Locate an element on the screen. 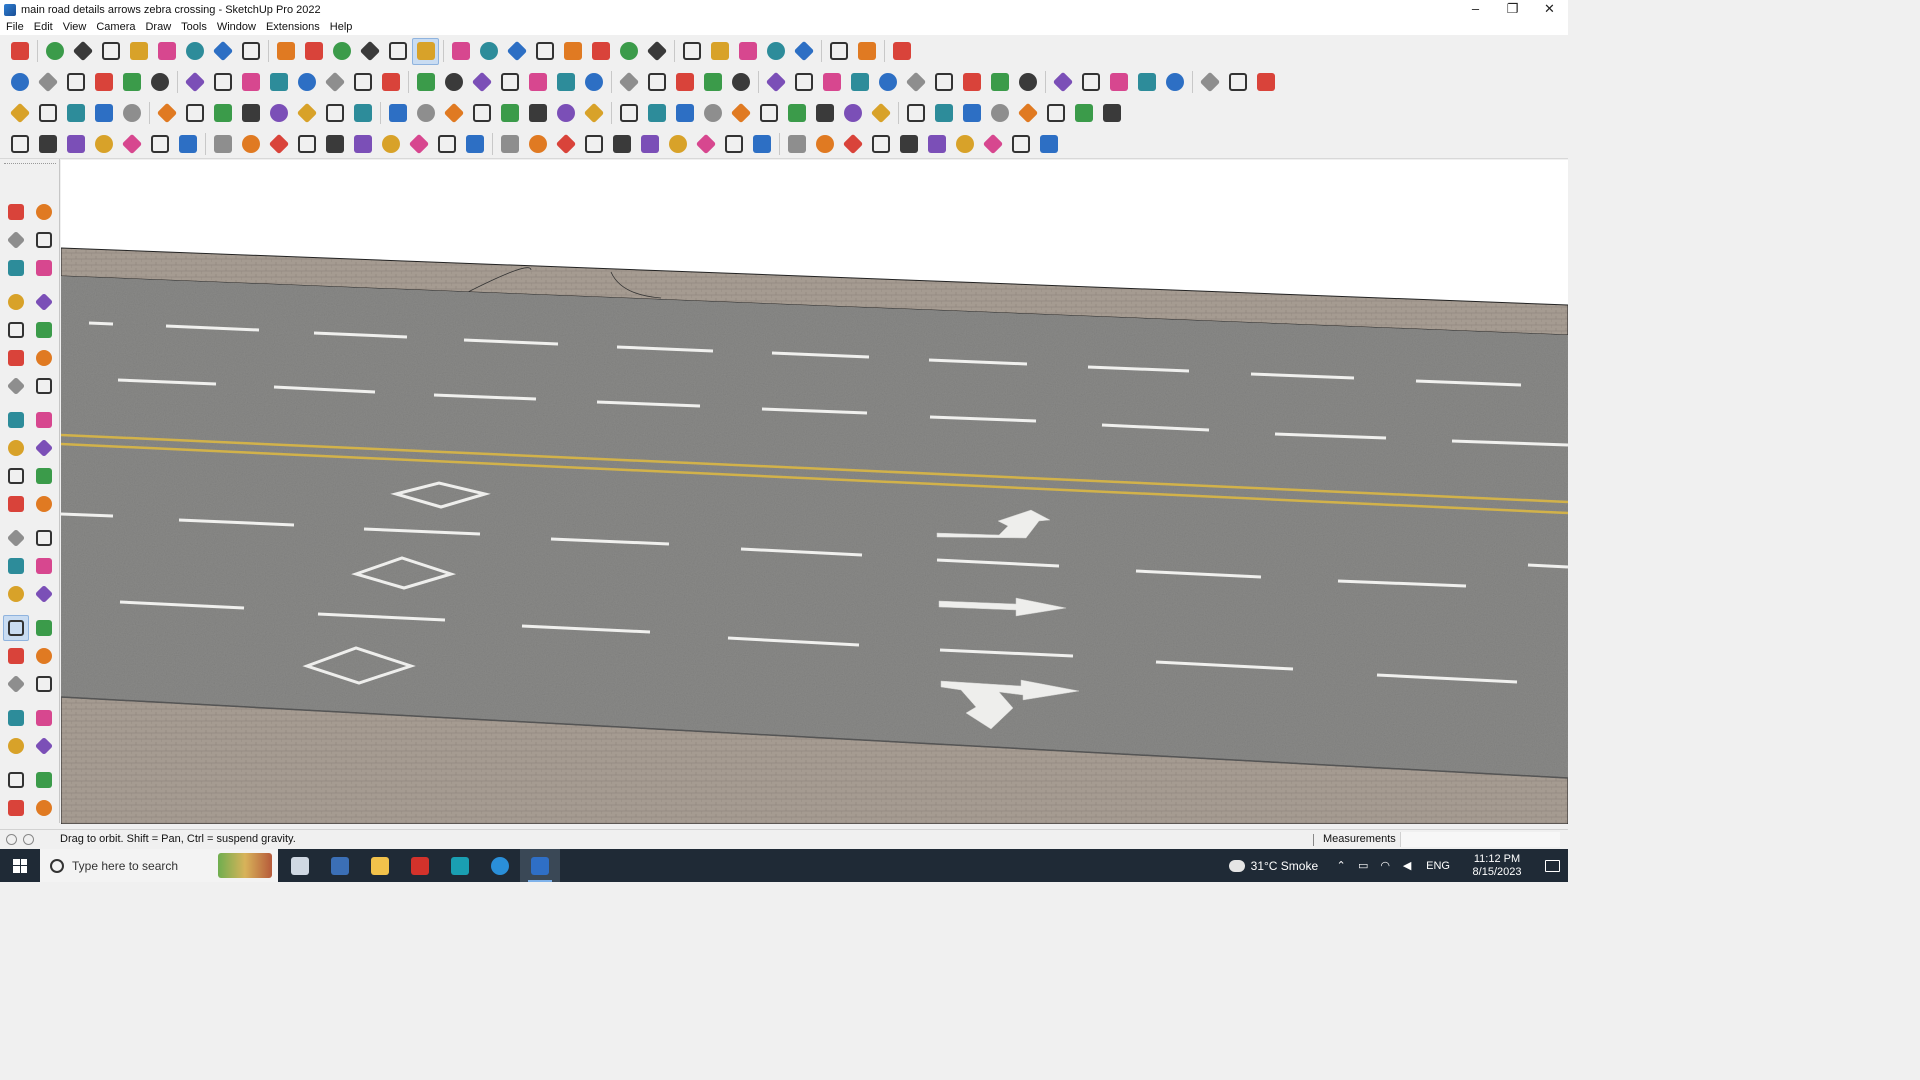 This screenshot has width=1920, height=1080. knife-button is located at coordinates (362, 144).